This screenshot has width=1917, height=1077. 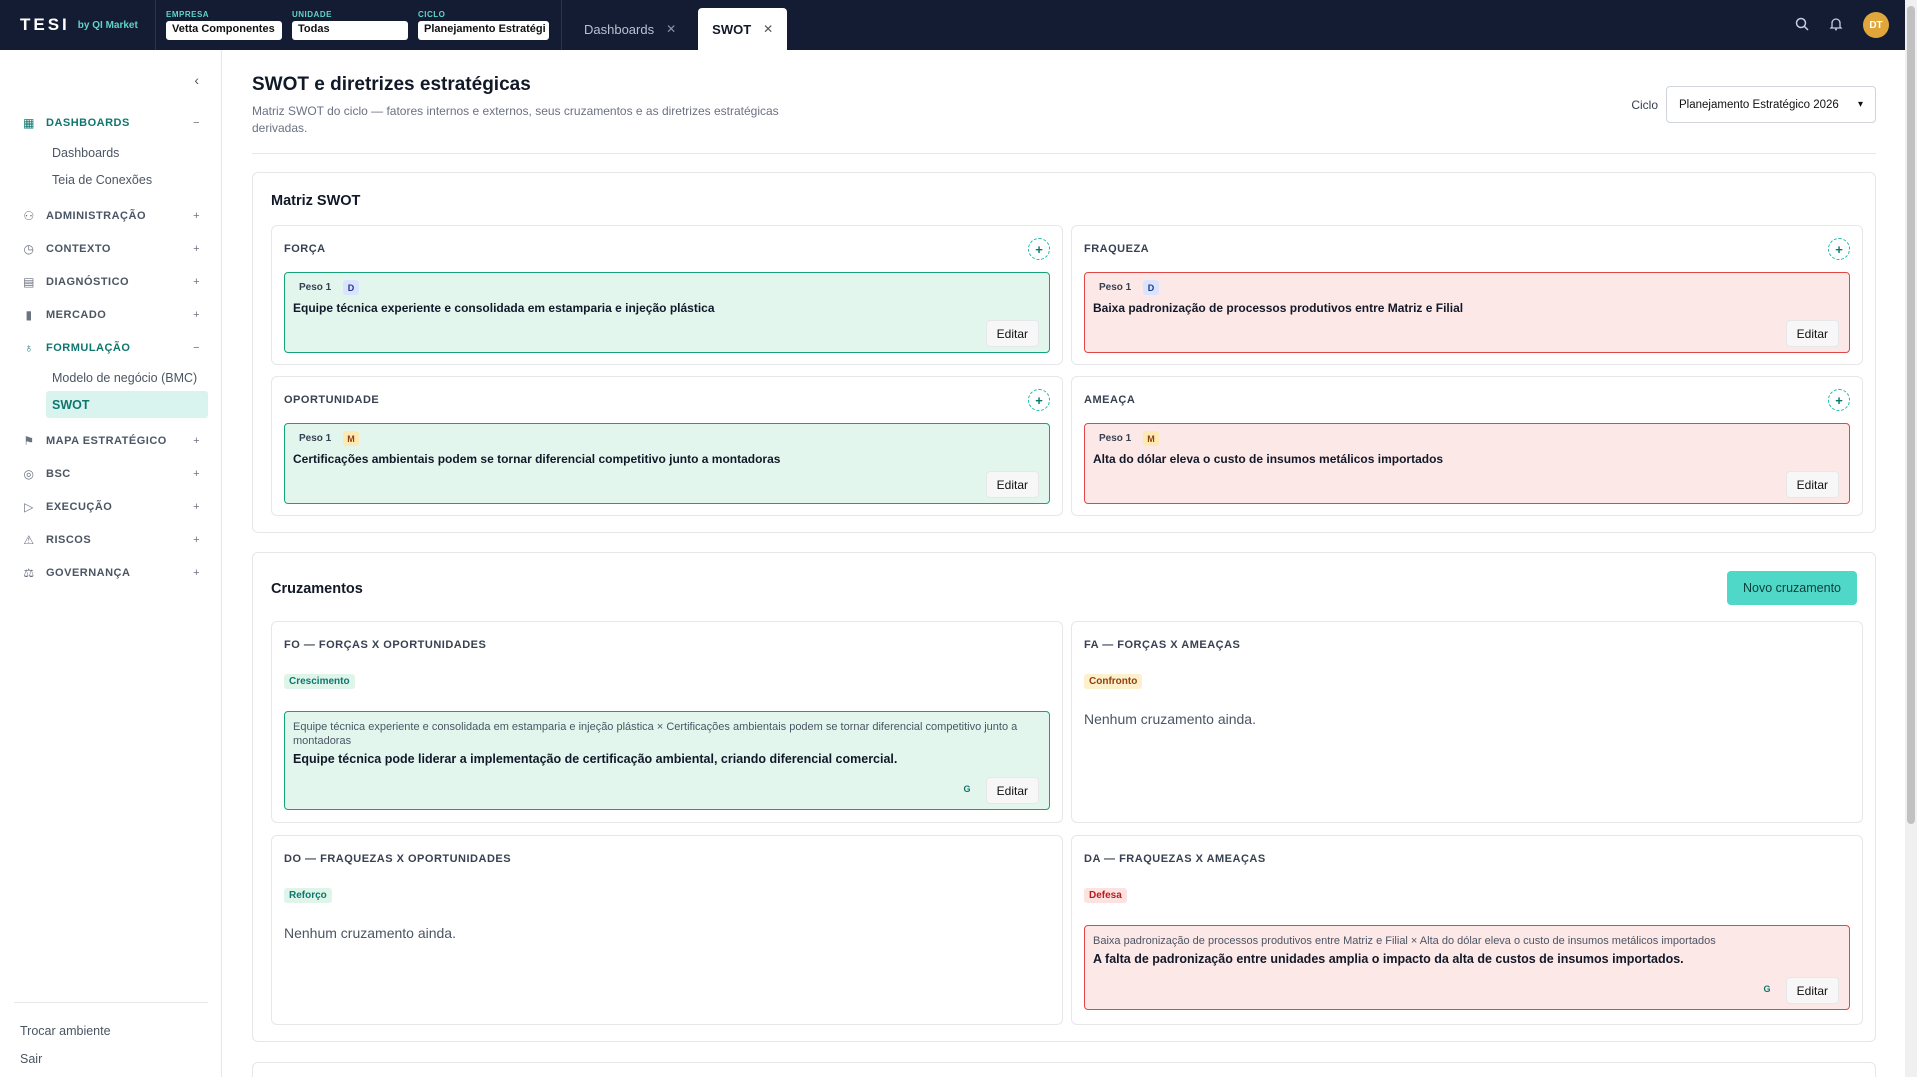 I want to click on unidade-select: Todas, so click(x=350, y=30).